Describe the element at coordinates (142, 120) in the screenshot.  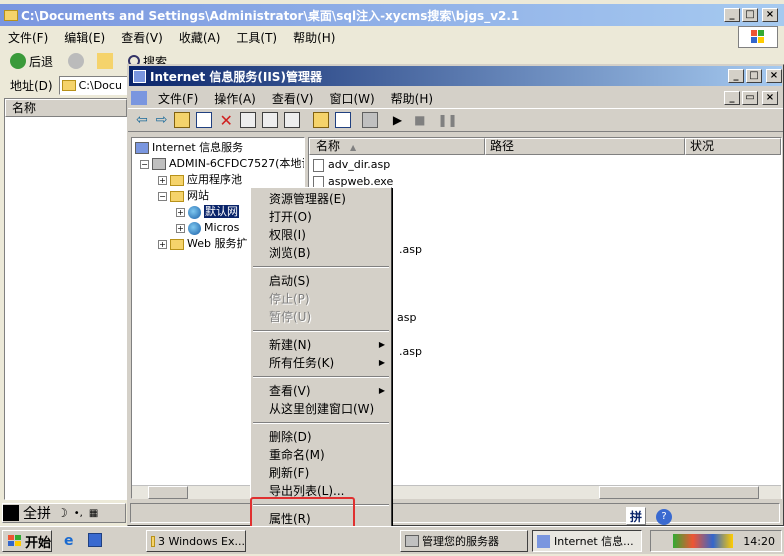
I see `back-icon: ⇦` at that location.